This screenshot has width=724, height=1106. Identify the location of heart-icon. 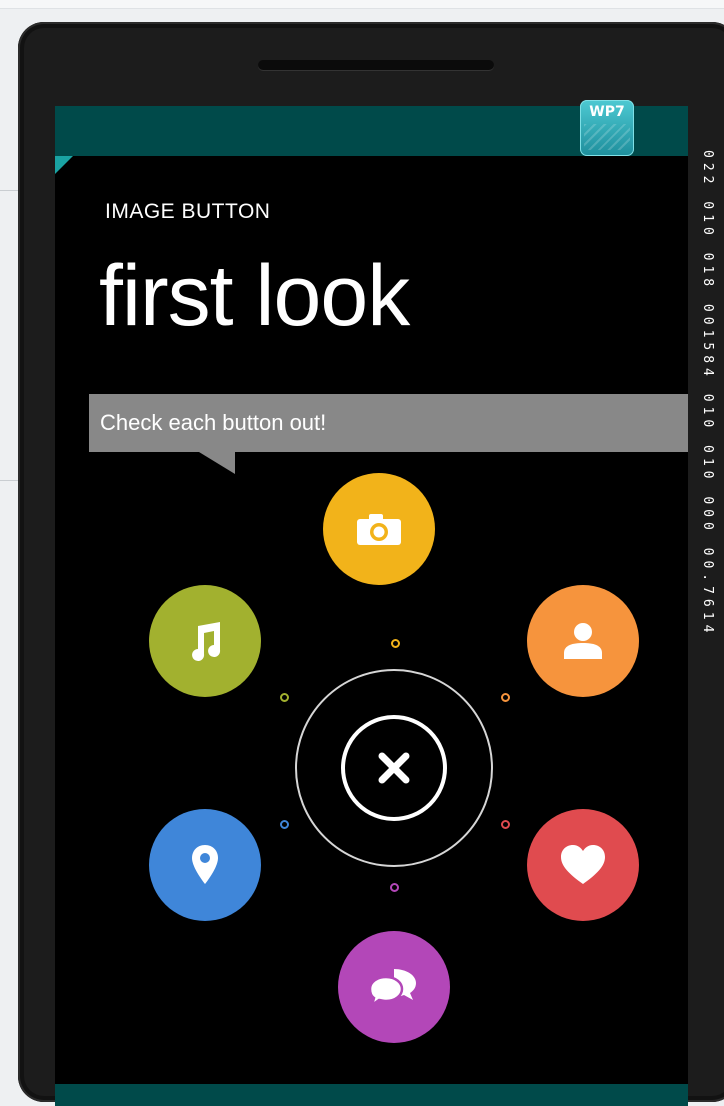
(583, 864).